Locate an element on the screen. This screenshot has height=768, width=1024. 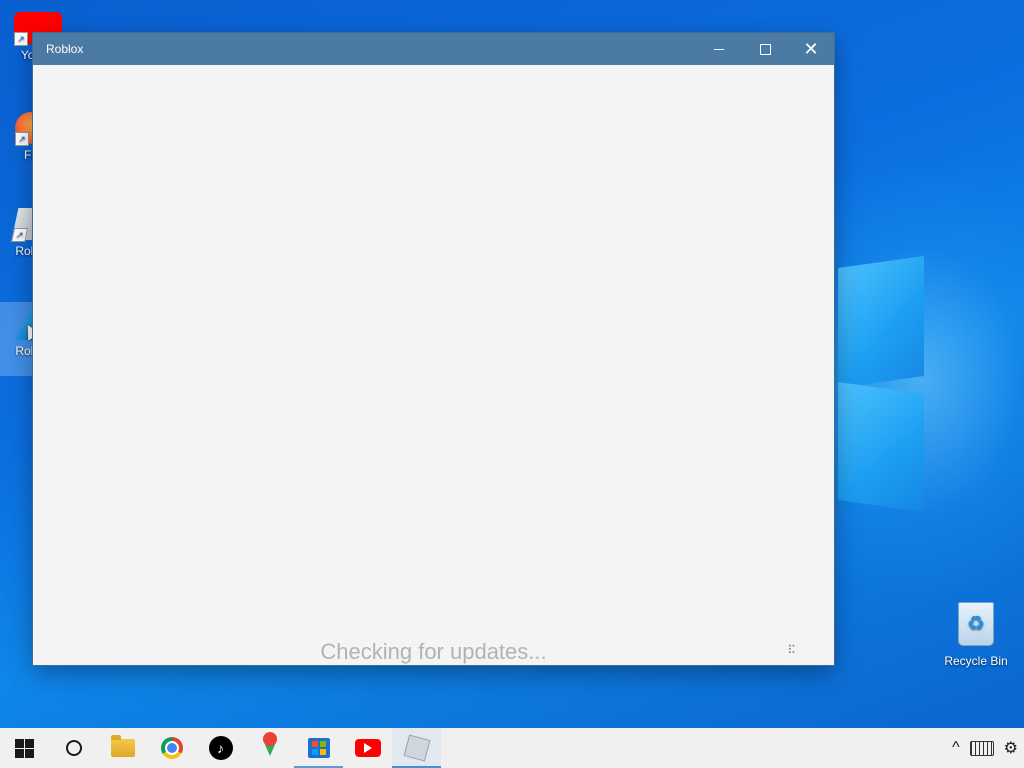
folder-icon is located at coordinates (122, 746).